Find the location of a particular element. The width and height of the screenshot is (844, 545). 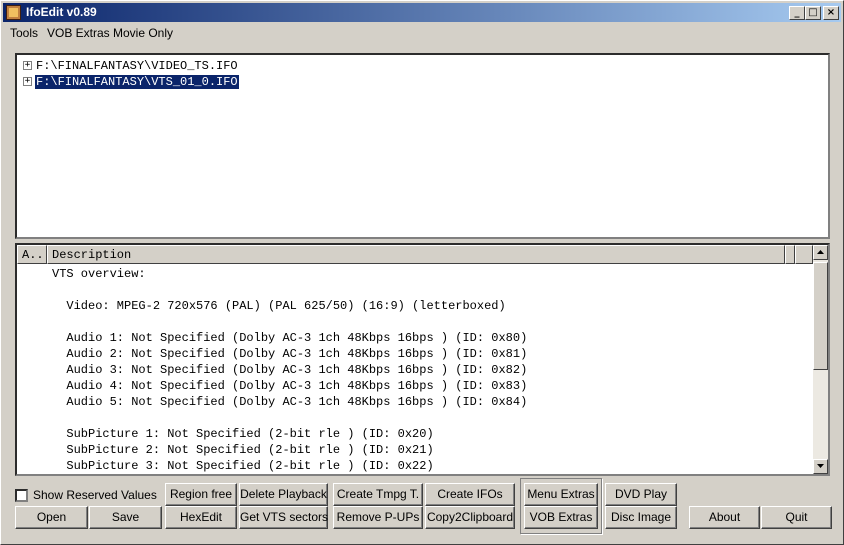

open-button: Open is located at coordinates (51, 517).